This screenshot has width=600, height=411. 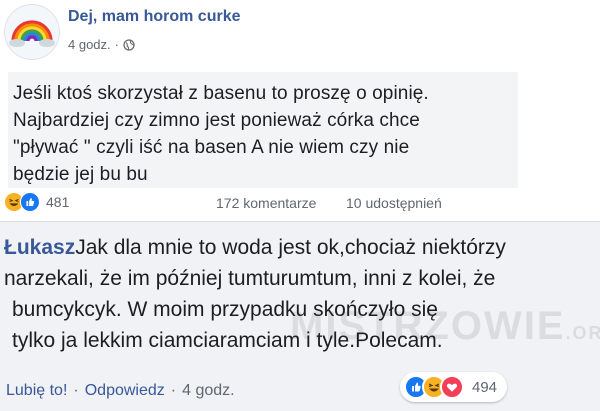 I want to click on love-reaction-icon, so click(x=452, y=387).